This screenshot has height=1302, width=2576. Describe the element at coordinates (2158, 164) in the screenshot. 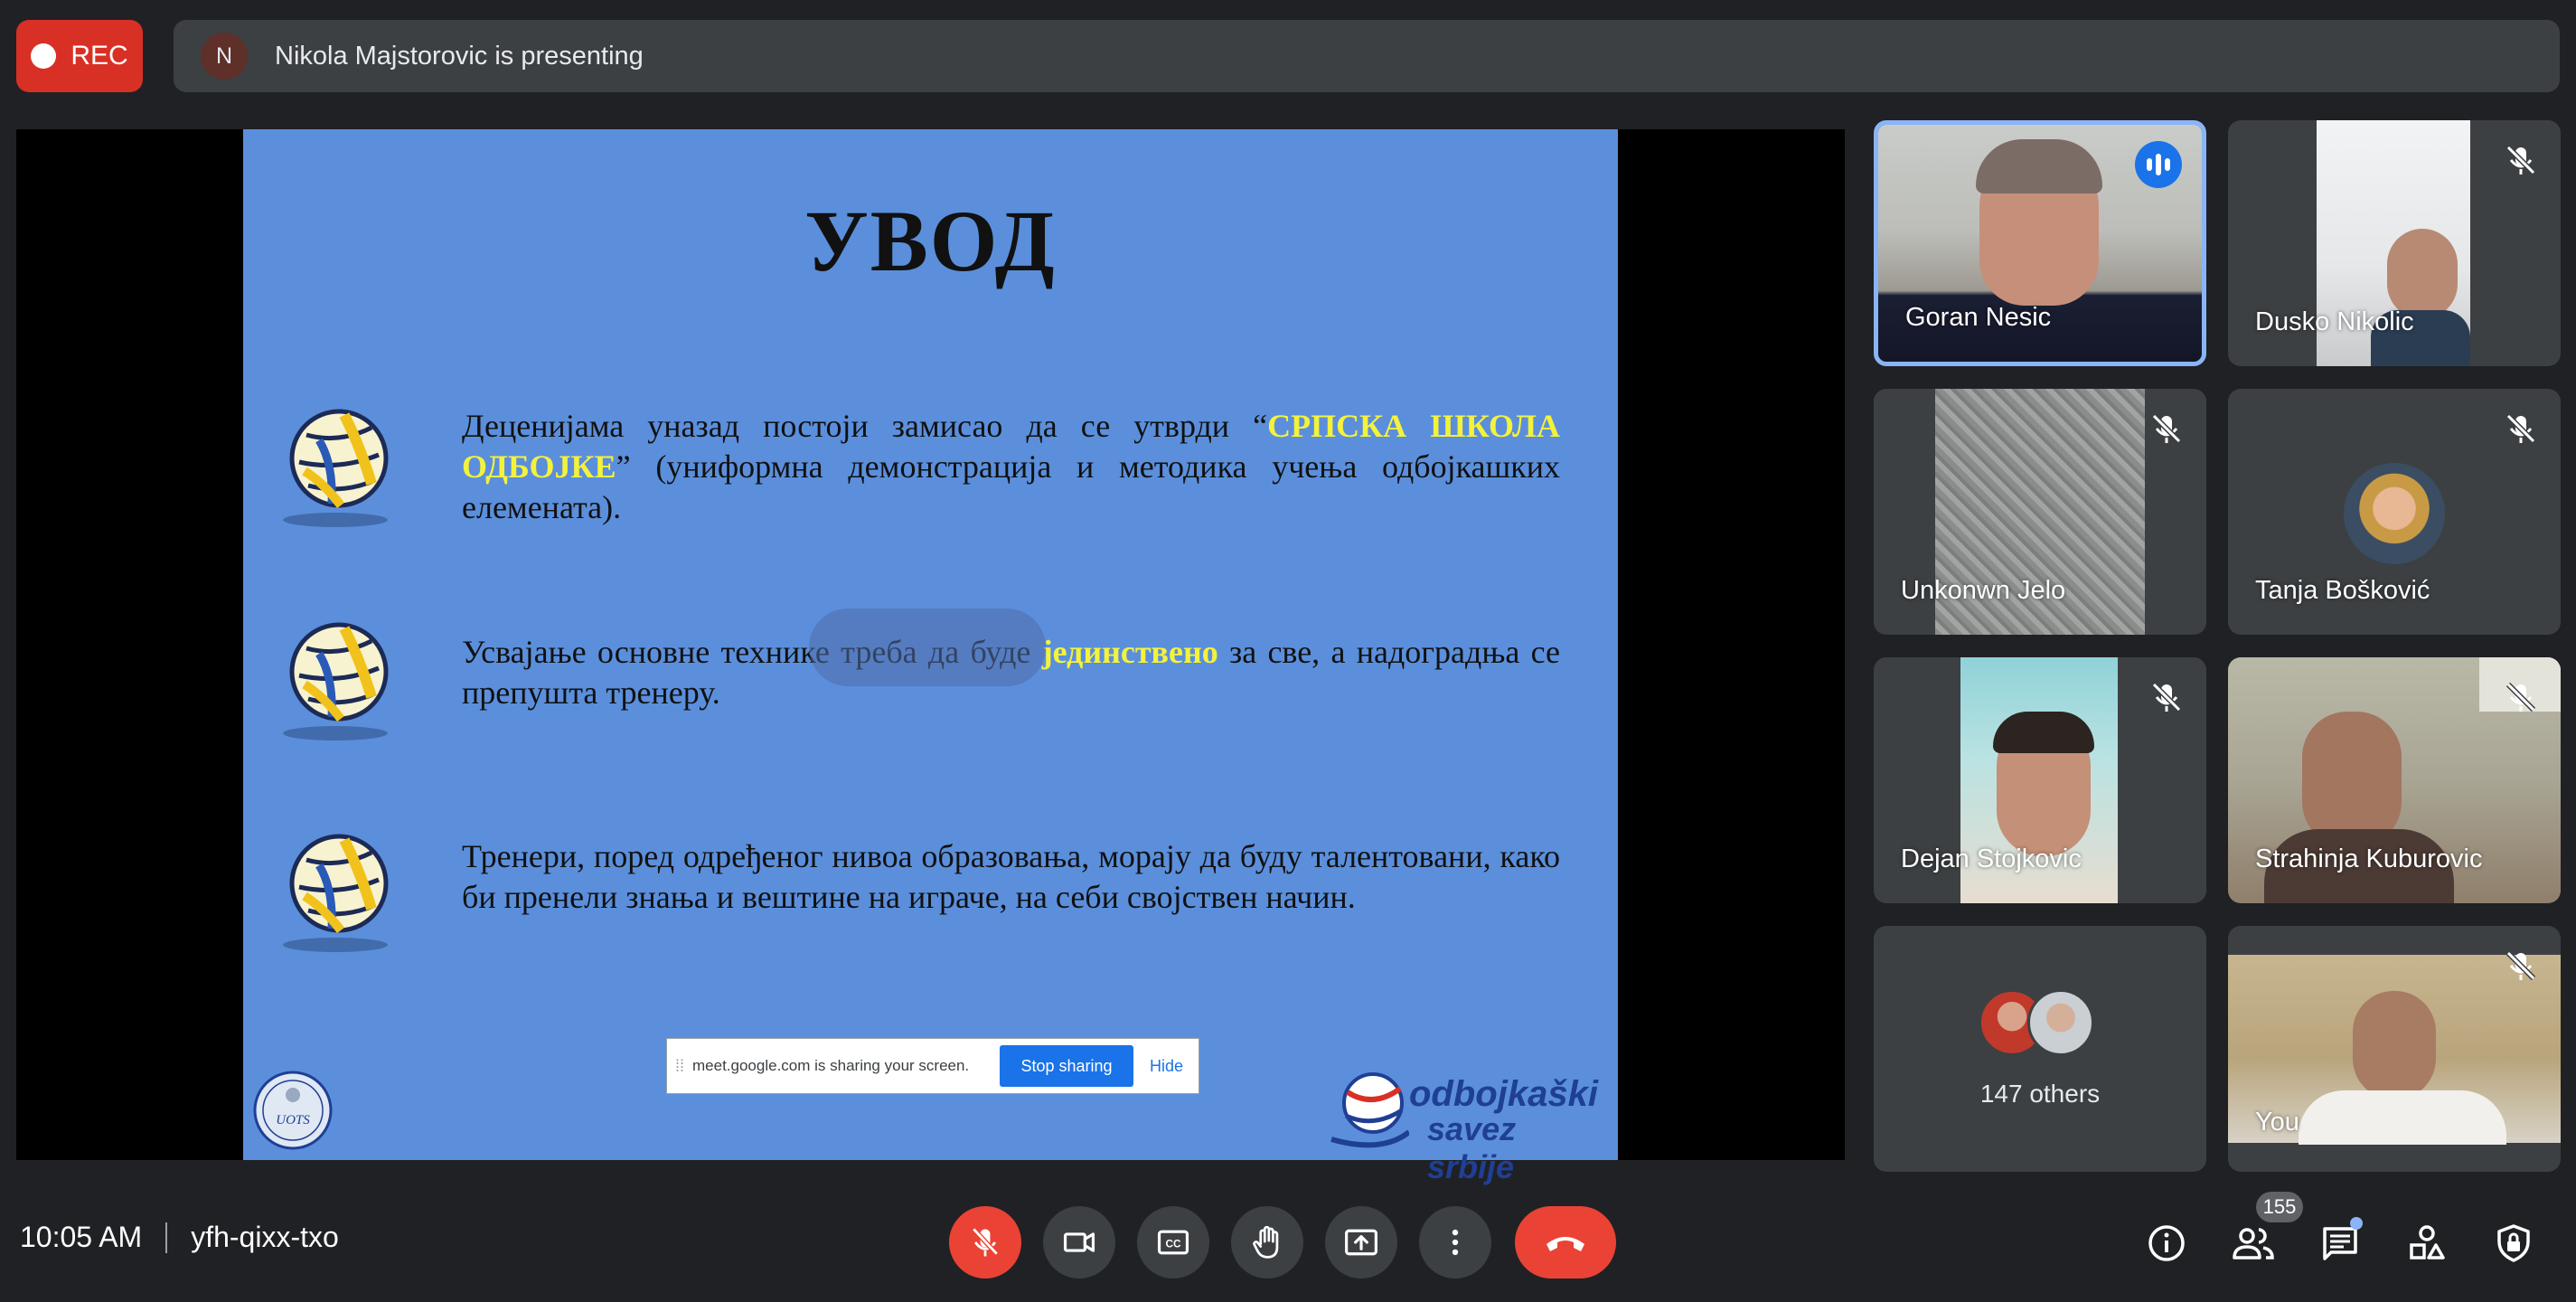

I see `speaking-indicator-icon` at that location.